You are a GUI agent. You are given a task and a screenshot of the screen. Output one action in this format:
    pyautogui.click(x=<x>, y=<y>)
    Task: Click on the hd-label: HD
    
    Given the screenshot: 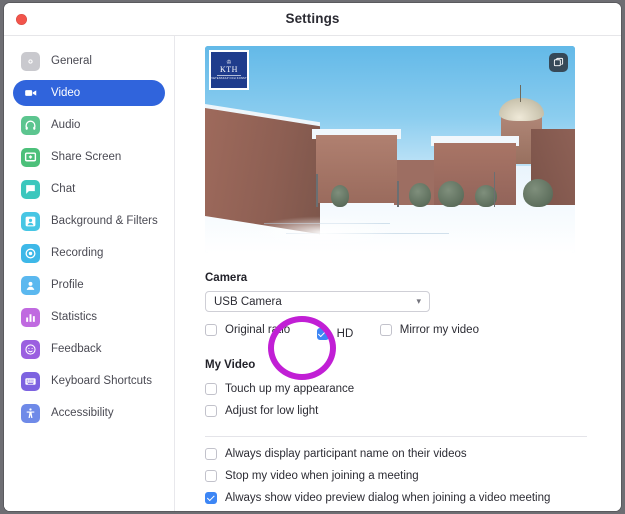 What is the action you would take?
    pyautogui.click(x=345, y=334)
    